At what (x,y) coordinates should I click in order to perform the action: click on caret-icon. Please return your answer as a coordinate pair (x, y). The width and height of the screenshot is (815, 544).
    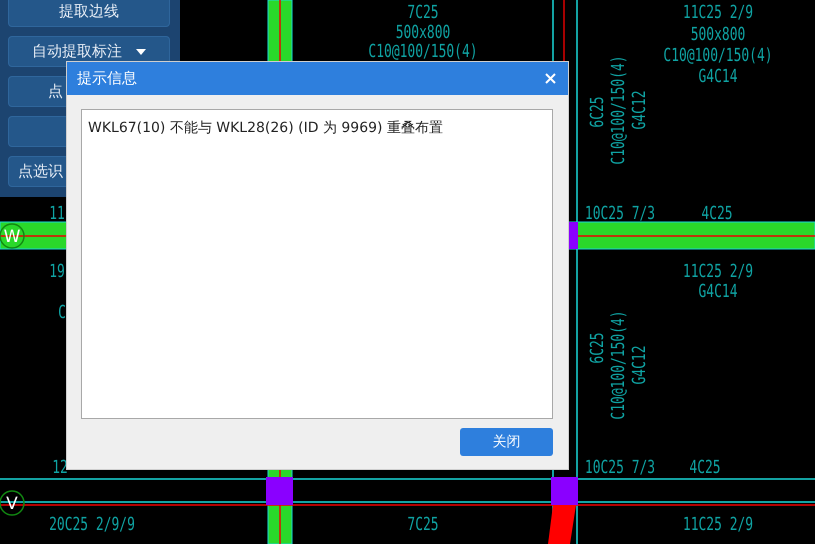
    Looking at the image, I should click on (141, 51).